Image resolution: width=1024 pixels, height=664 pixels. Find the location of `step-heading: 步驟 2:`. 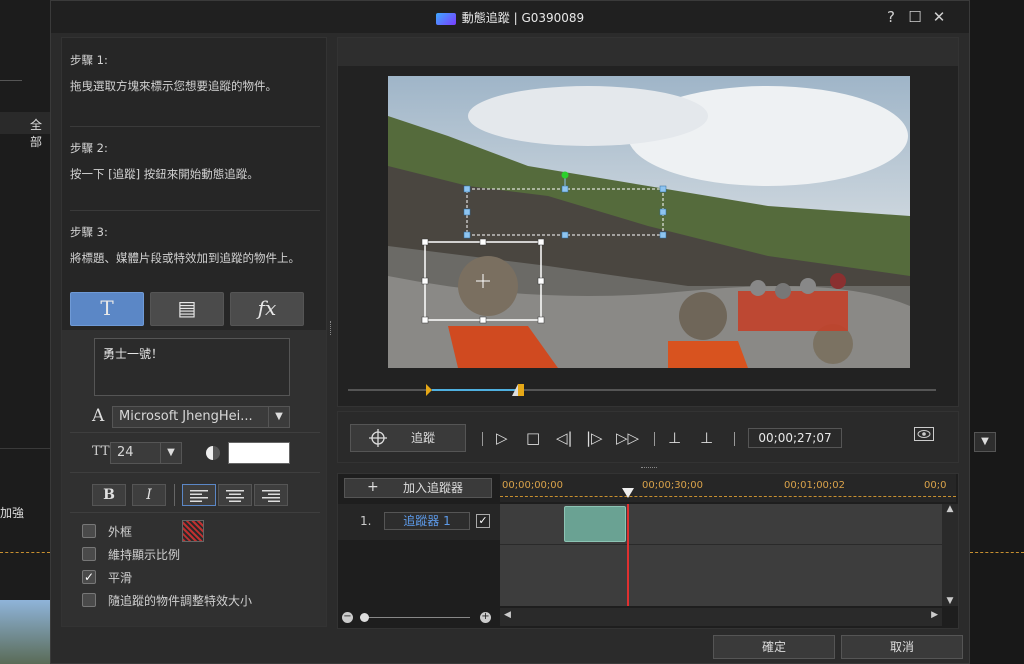

step-heading: 步驟 2: is located at coordinates (89, 148).